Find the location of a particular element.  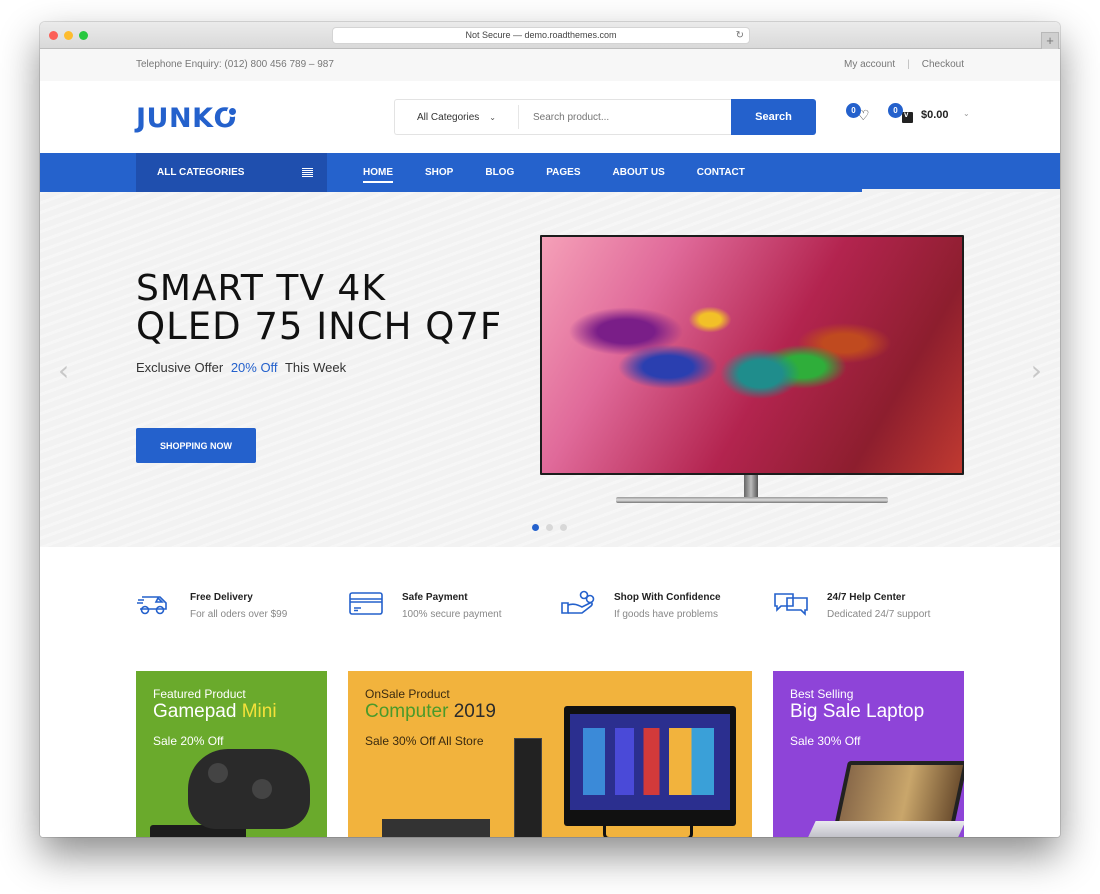

nav-shop: SHOP is located at coordinates (439, 172).